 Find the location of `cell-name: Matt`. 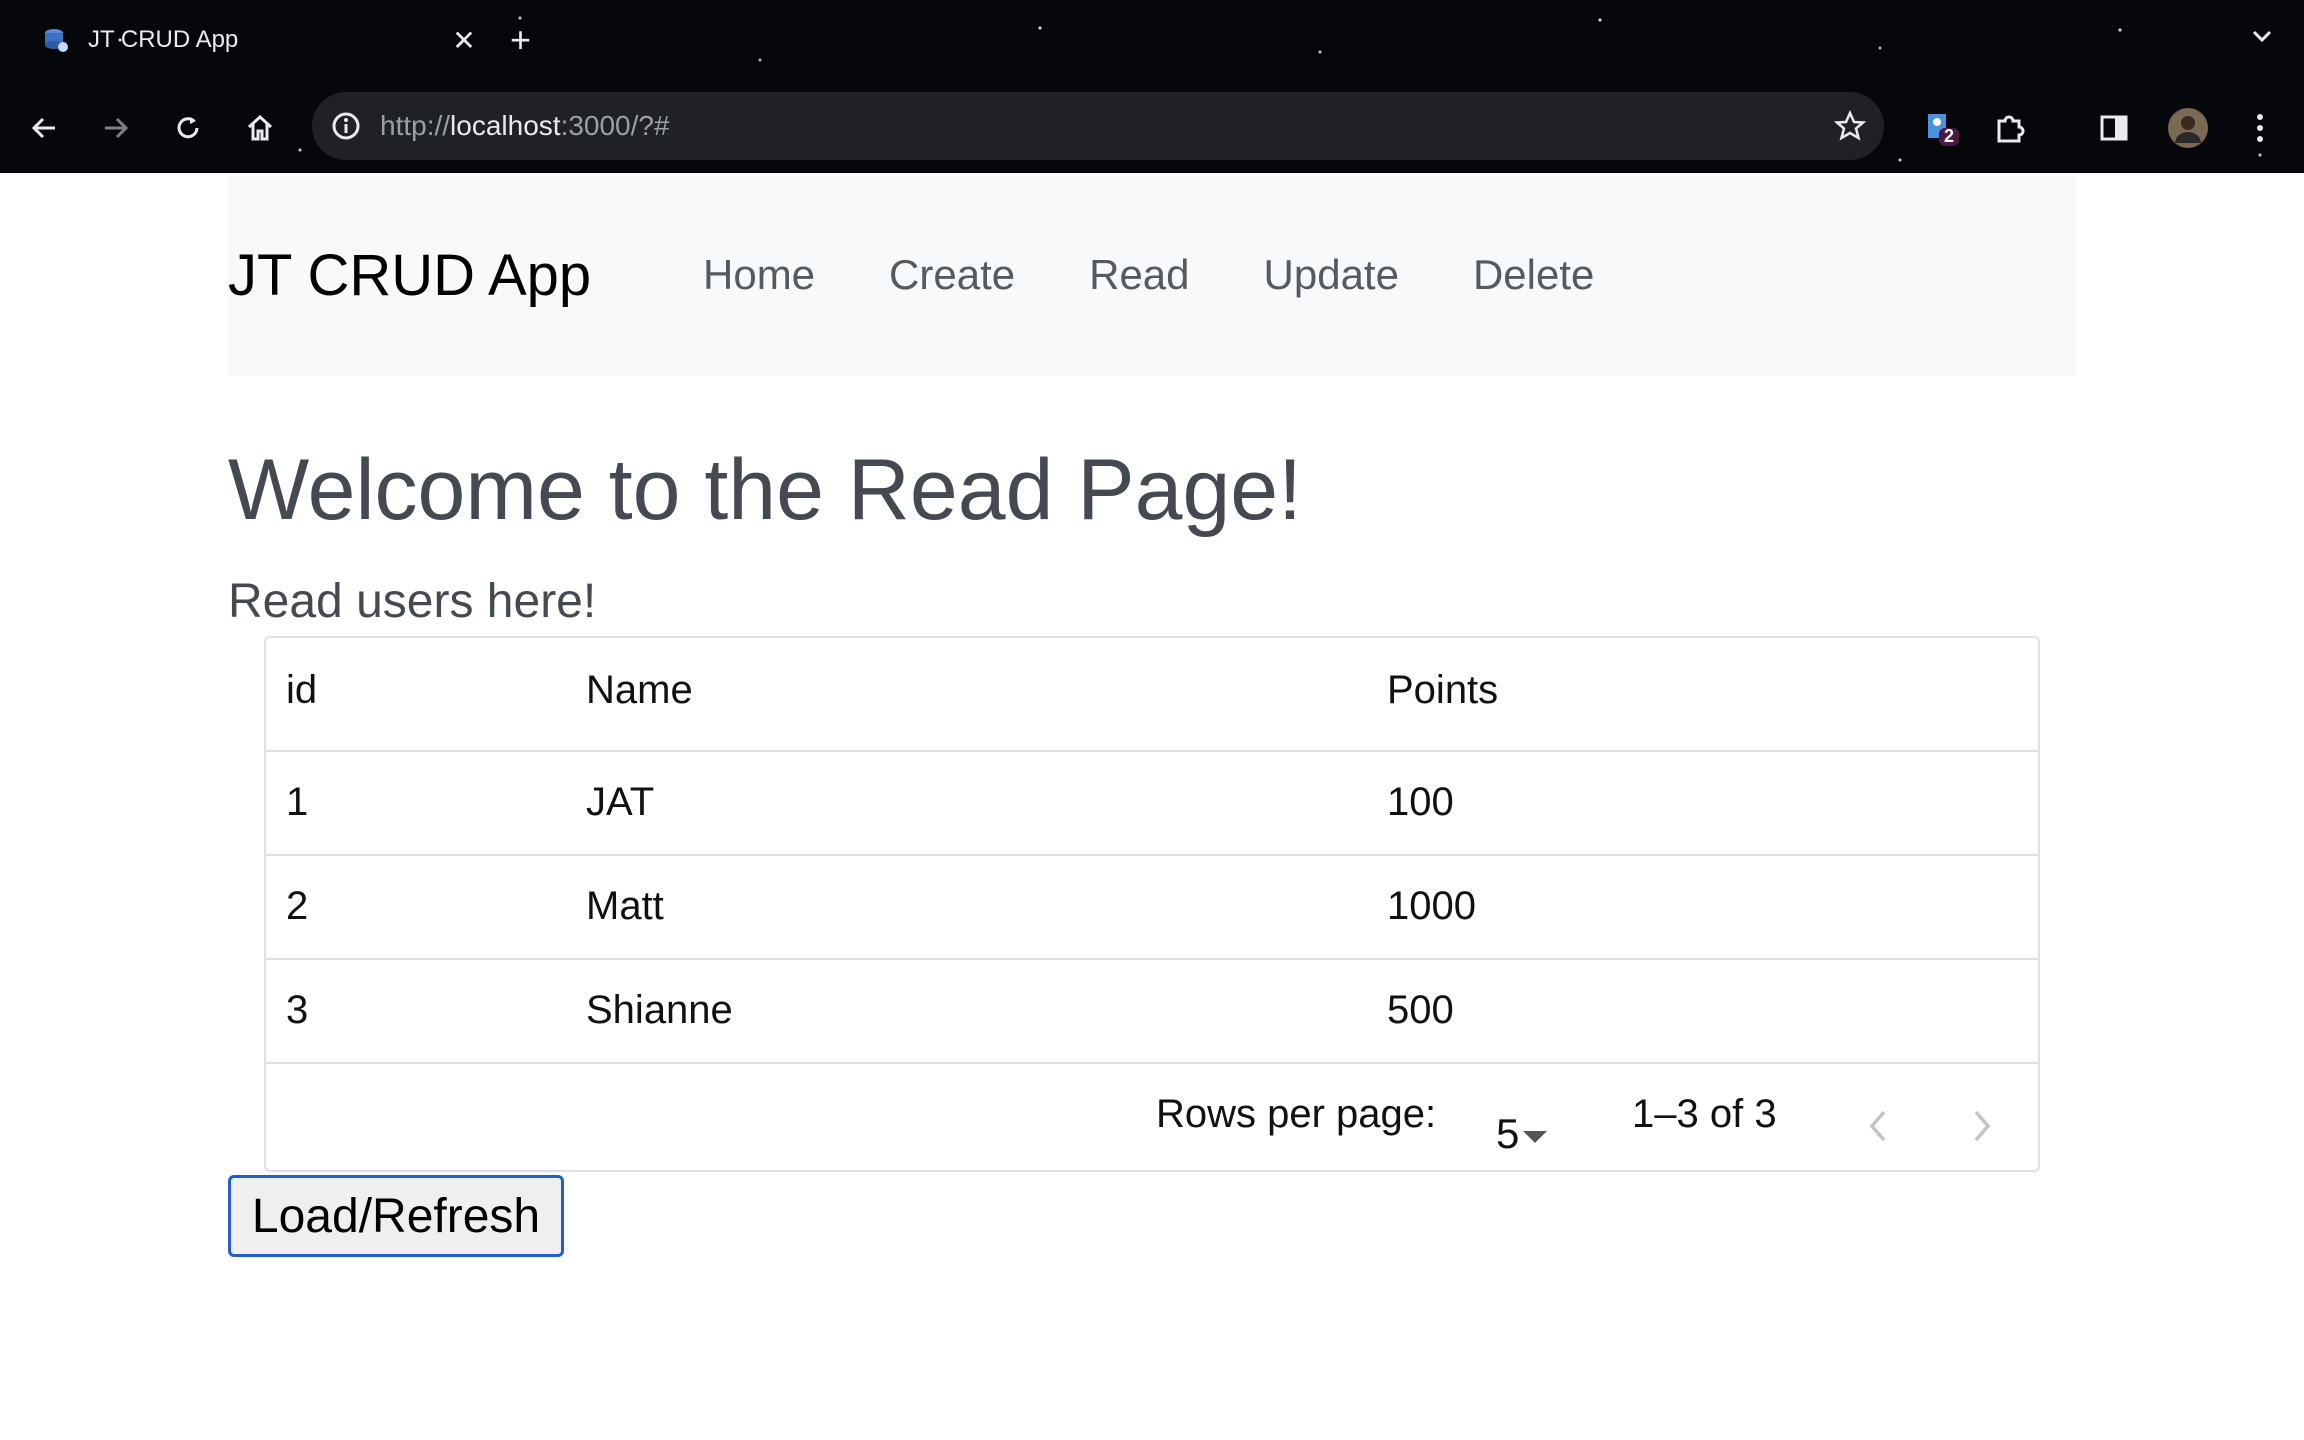

cell-name: Matt is located at coordinates (625, 906).